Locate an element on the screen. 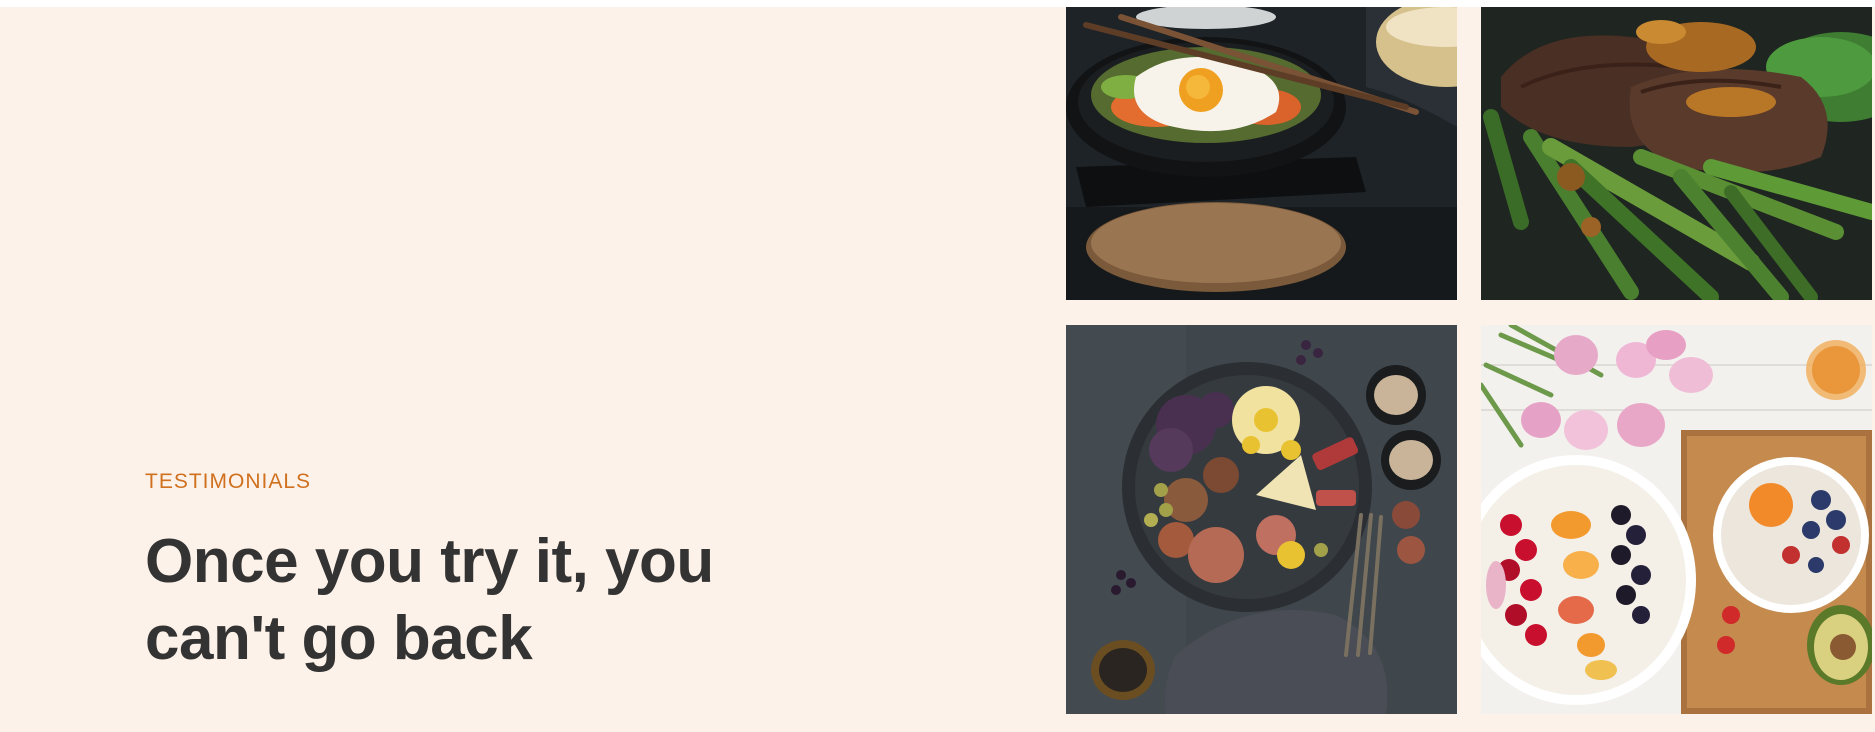  fruit-bowl-photo is located at coordinates (1676, 519).